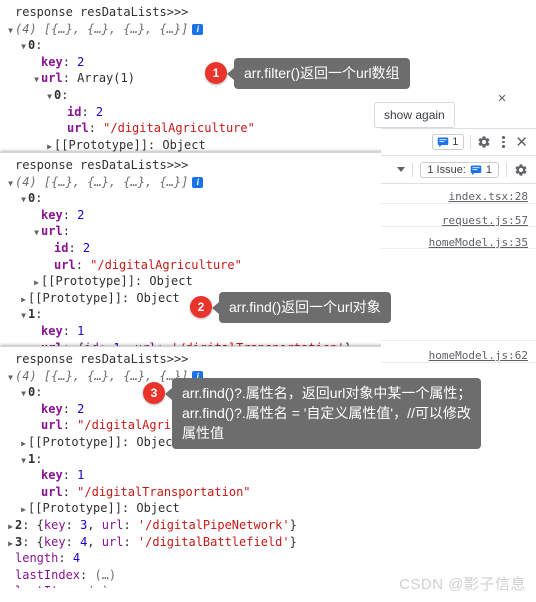  I want to click on console-token: response resDataLists>>>, so click(102, 12).